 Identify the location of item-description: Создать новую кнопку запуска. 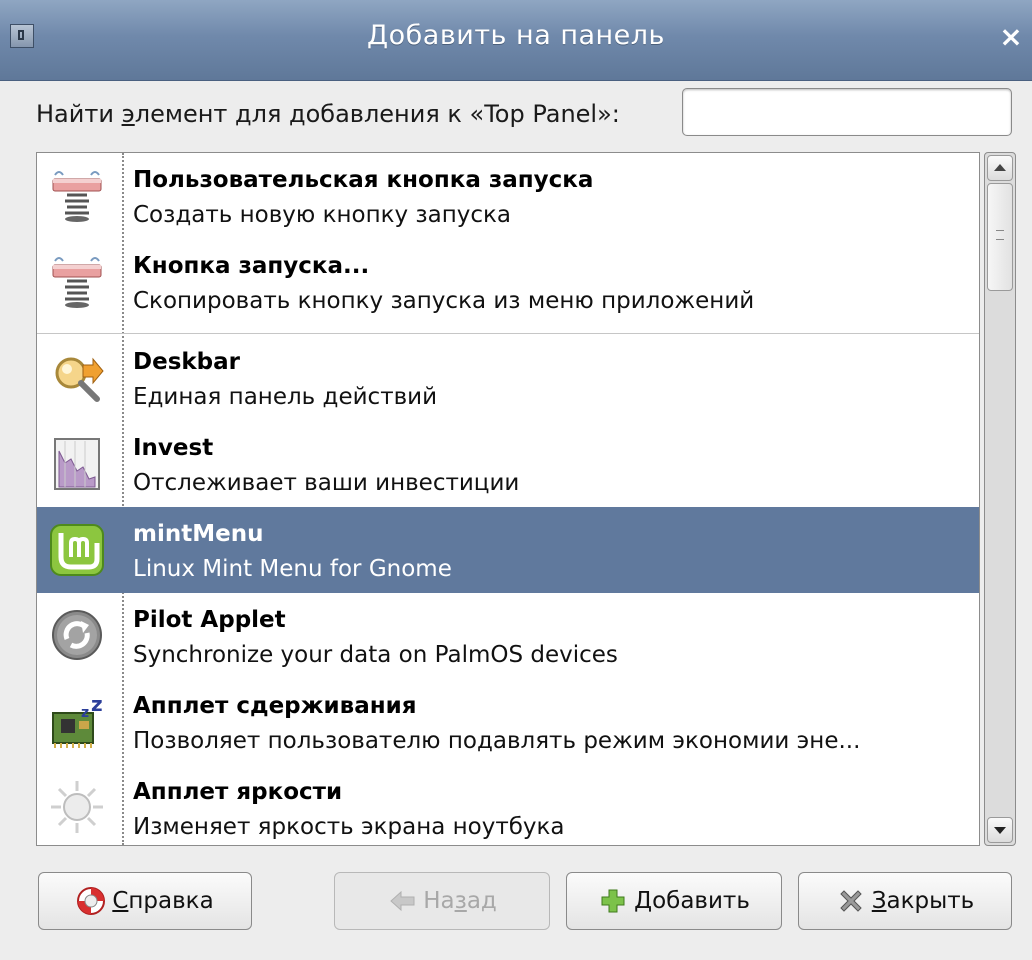
(322, 215).